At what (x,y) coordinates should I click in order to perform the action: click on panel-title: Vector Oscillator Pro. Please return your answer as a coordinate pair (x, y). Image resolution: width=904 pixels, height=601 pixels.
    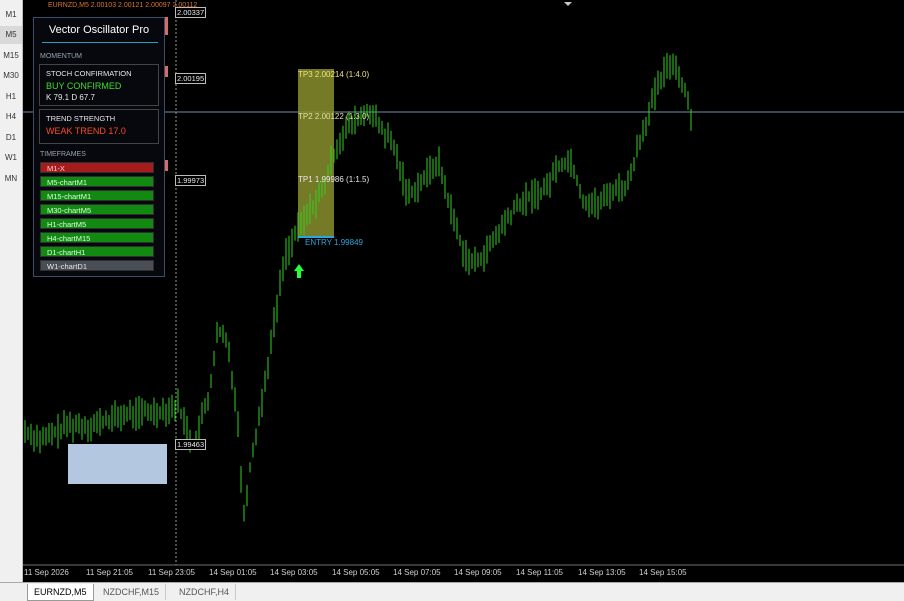
    Looking at the image, I should click on (99, 30).